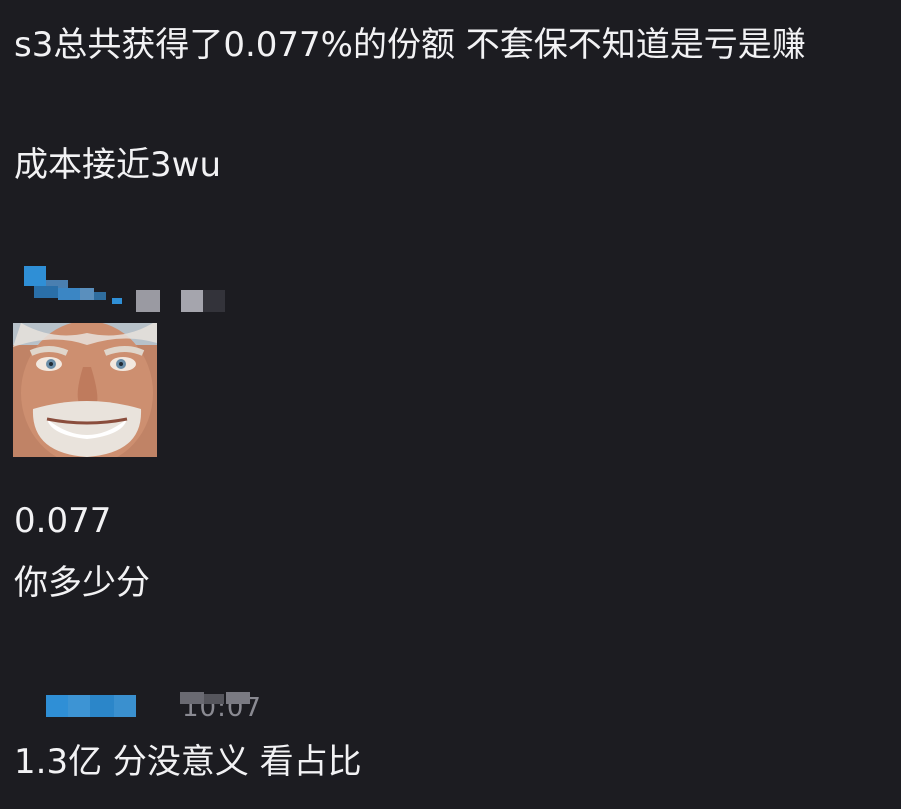  Describe the element at coordinates (117, 165) in the screenshot. I see `message-text: 成本接近3wu` at that location.